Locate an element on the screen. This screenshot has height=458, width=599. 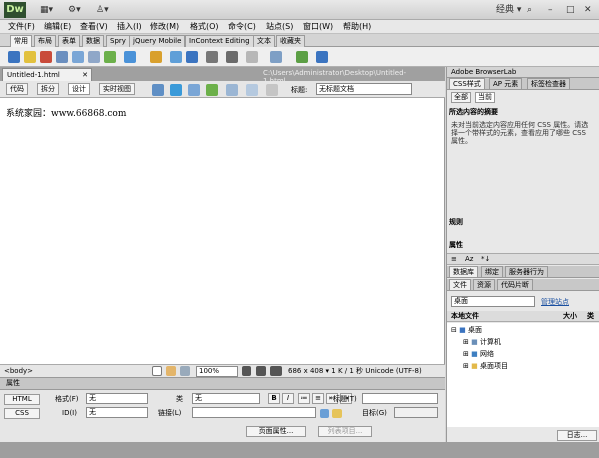
customize-icon is located at coordinates (322, 57).